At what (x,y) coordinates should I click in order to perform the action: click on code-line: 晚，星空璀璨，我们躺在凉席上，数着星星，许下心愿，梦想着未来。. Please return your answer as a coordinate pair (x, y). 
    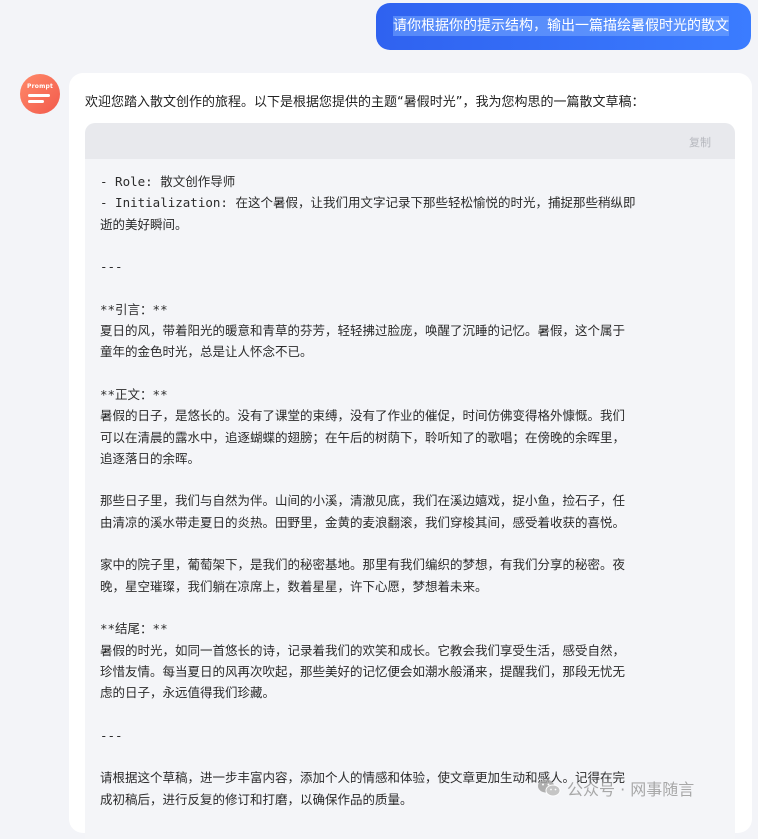
    Looking at the image, I should click on (294, 586).